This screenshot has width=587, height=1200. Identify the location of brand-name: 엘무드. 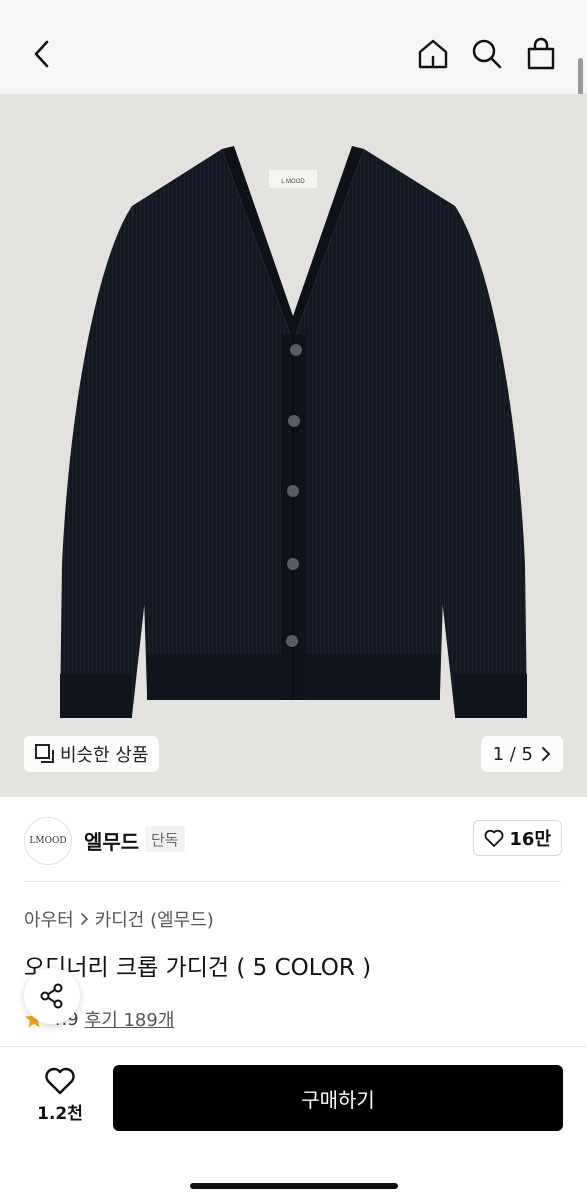
(111, 840).